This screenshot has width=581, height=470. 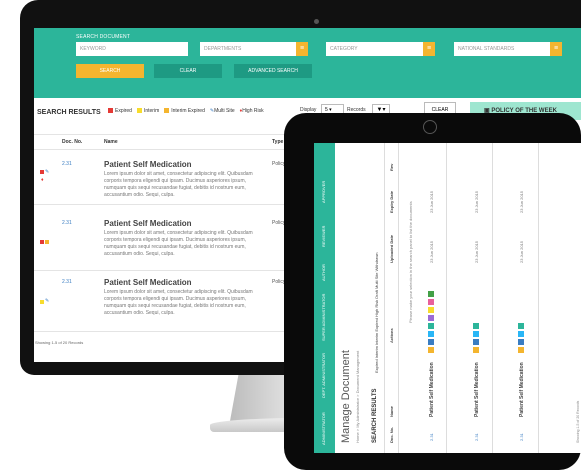 What do you see at coordinates (323, 317) in the screenshot?
I see `sidebar-item-super-administrator: SUPER ADMINISTRATOR` at bounding box center [323, 317].